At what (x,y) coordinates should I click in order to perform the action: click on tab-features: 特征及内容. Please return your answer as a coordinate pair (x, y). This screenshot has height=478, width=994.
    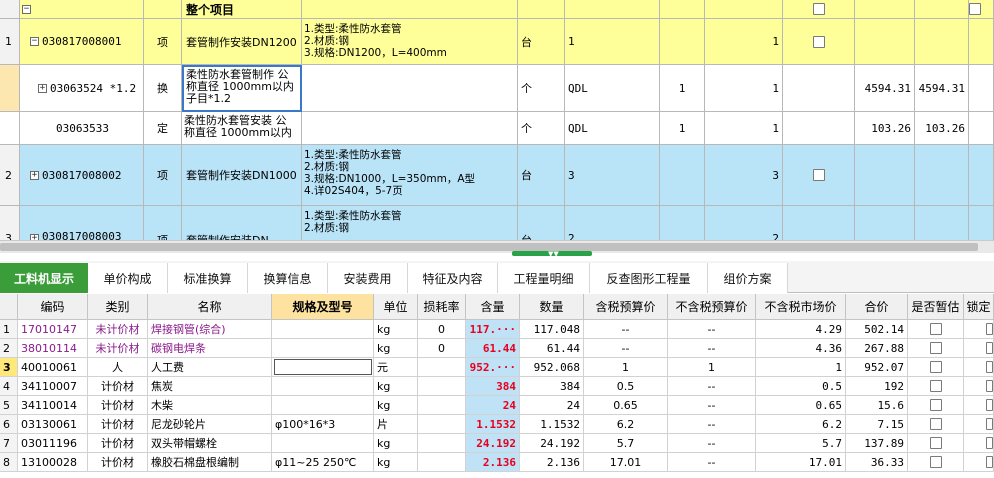
    Looking at the image, I should click on (453, 278).